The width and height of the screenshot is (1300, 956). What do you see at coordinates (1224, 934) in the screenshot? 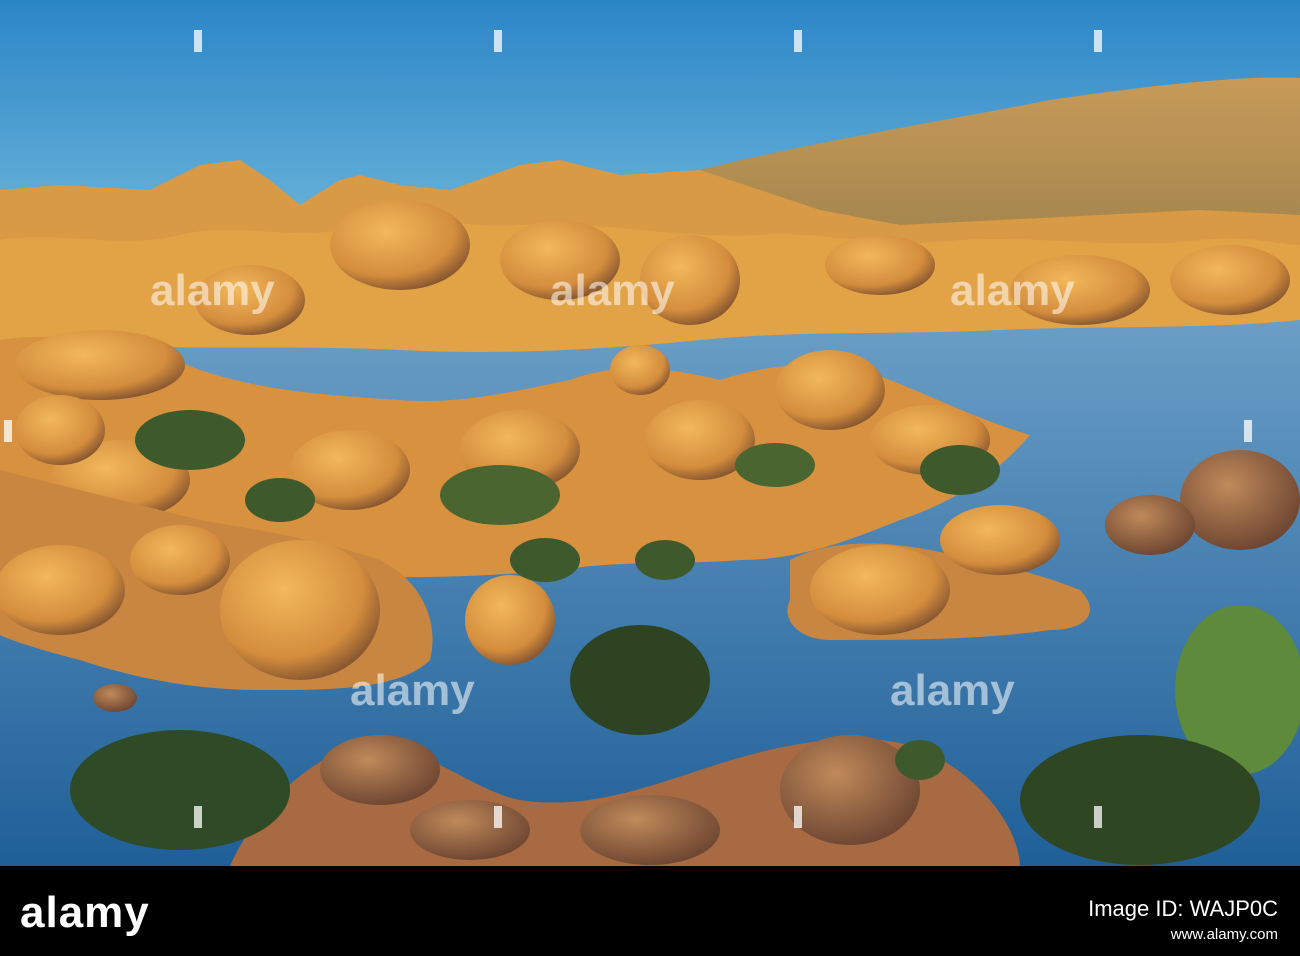
I see `site-url: www.alamy.com` at bounding box center [1224, 934].